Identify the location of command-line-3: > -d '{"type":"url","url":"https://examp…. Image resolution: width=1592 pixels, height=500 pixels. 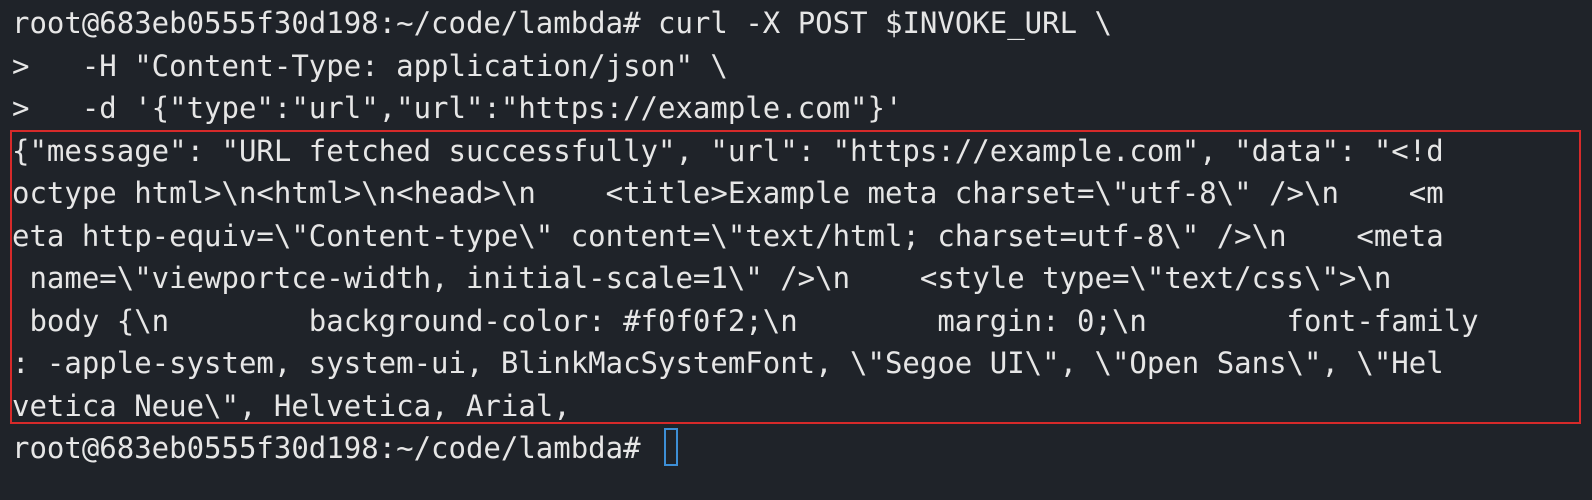
(457, 108).